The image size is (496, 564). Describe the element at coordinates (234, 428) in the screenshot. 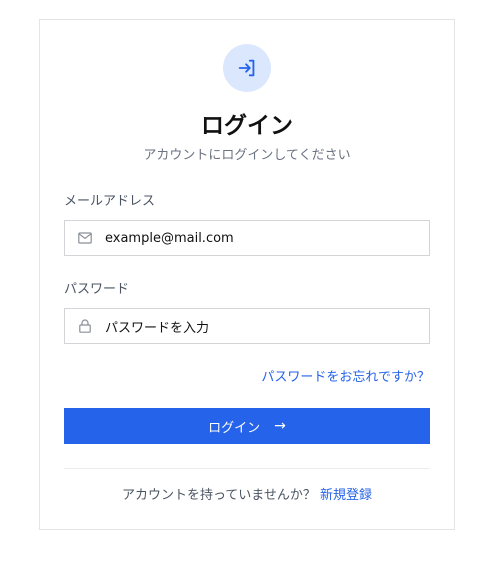

I see `login-button-label: ログイン` at that location.